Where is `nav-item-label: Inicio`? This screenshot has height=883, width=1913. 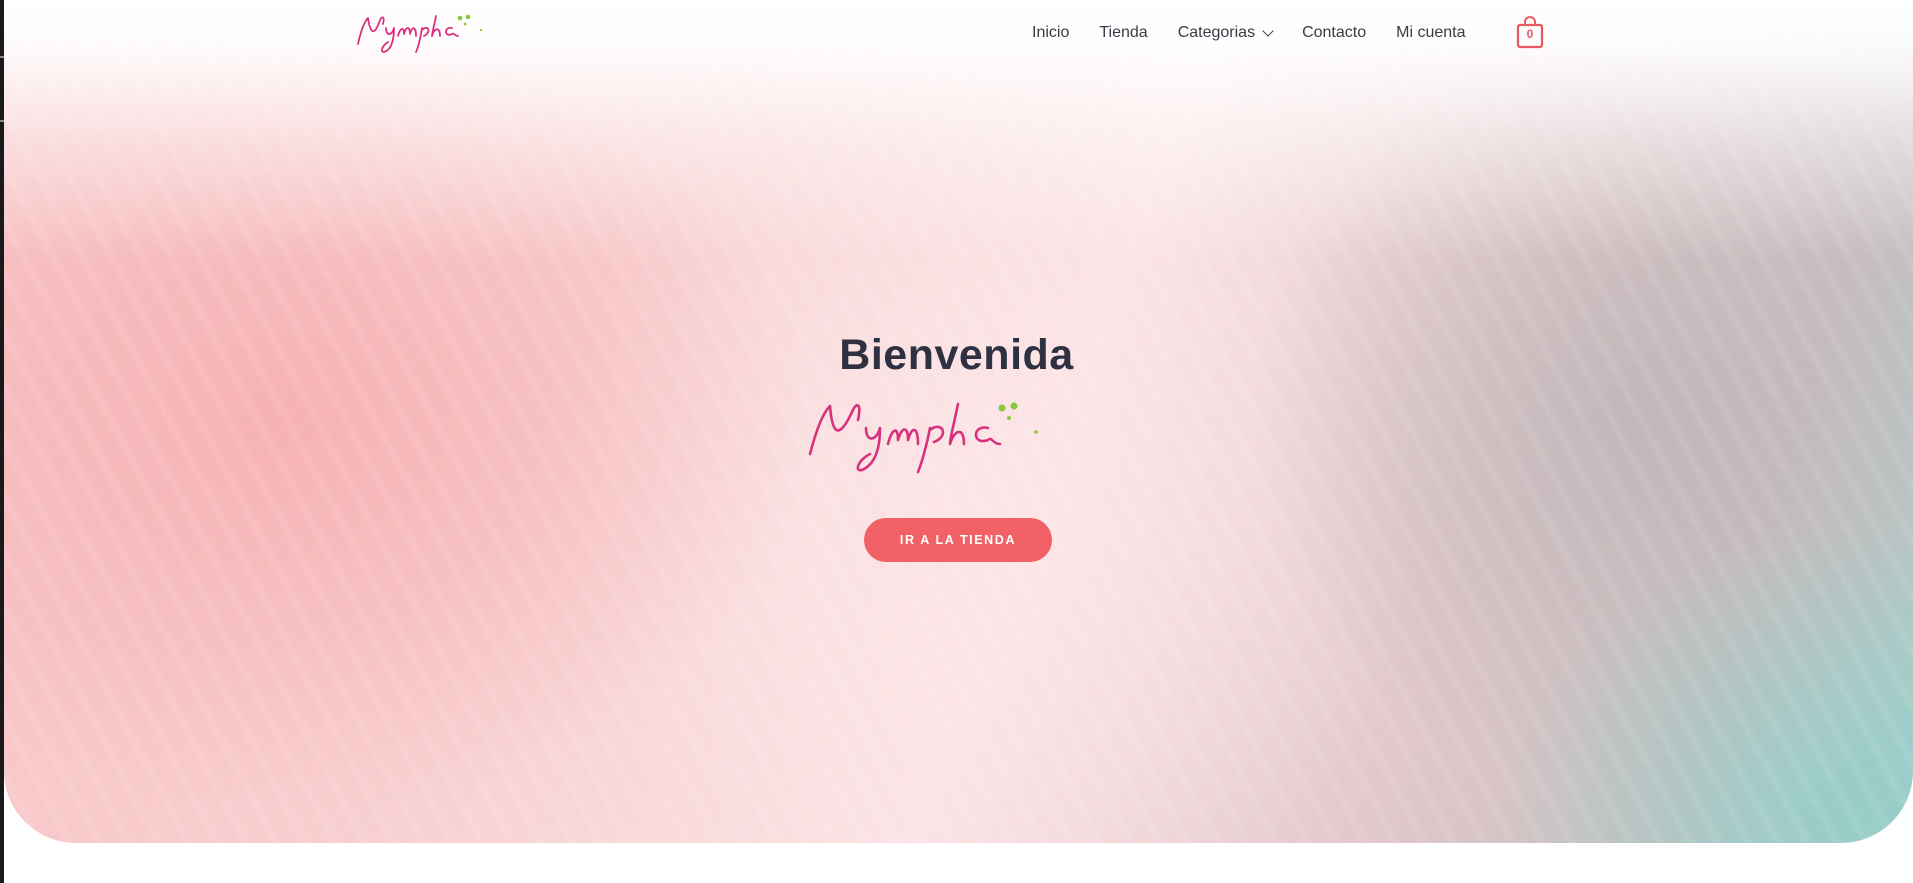 nav-item-label: Inicio is located at coordinates (1051, 32).